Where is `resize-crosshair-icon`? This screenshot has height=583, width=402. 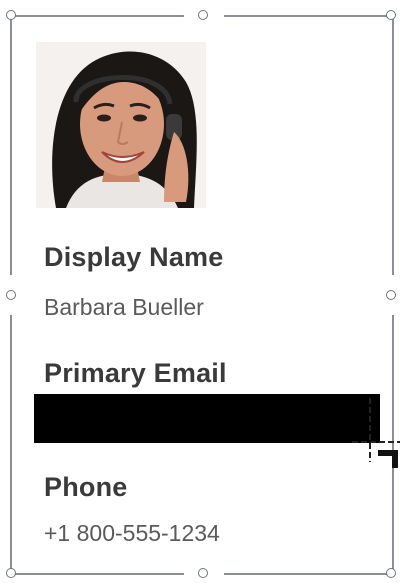
resize-crosshair-icon is located at coordinates (376, 433).